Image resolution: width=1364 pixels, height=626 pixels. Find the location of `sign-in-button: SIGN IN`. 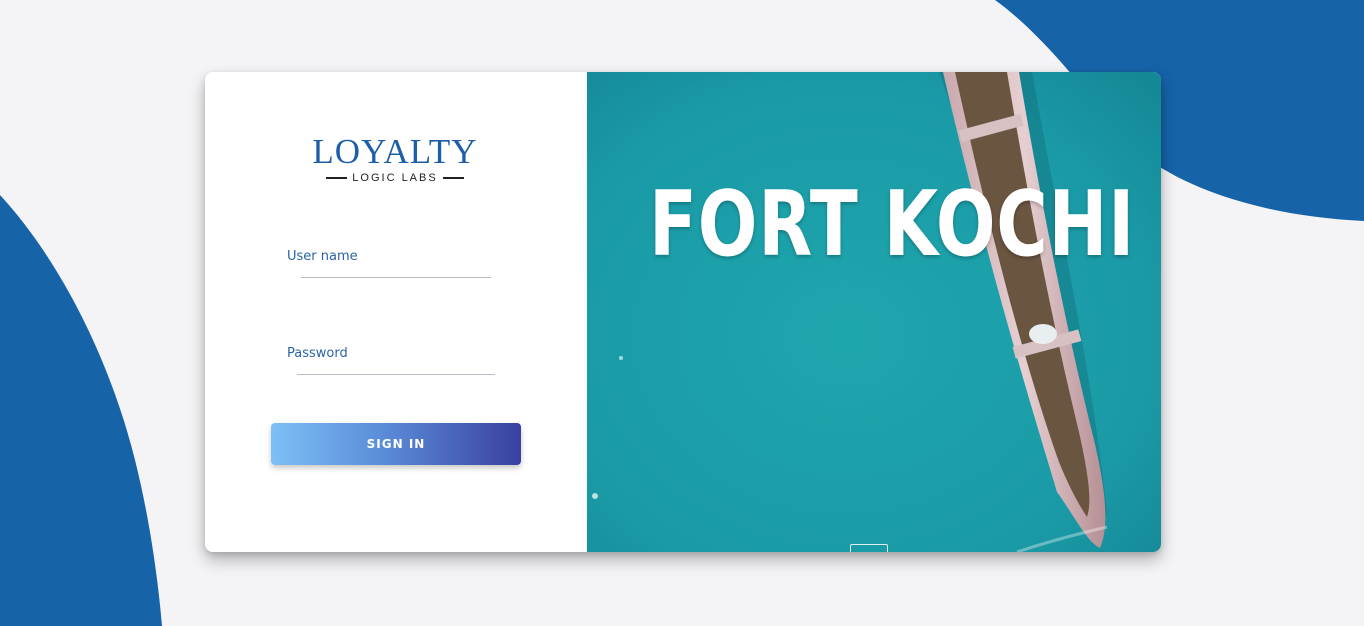

sign-in-button: SIGN IN is located at coordinates (396, 444).